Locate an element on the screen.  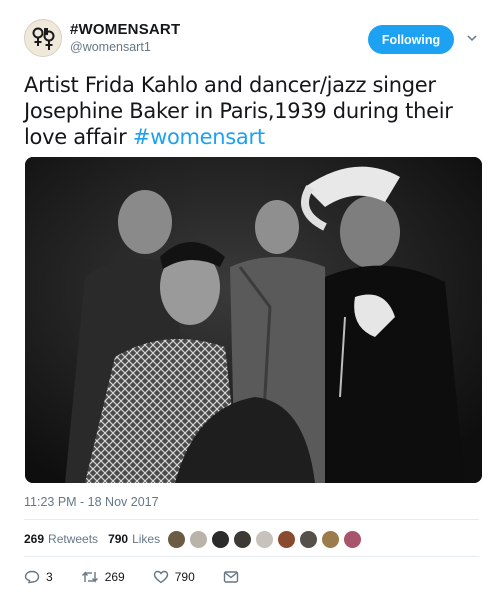
heart-icon is located at coordinates (160, 577).